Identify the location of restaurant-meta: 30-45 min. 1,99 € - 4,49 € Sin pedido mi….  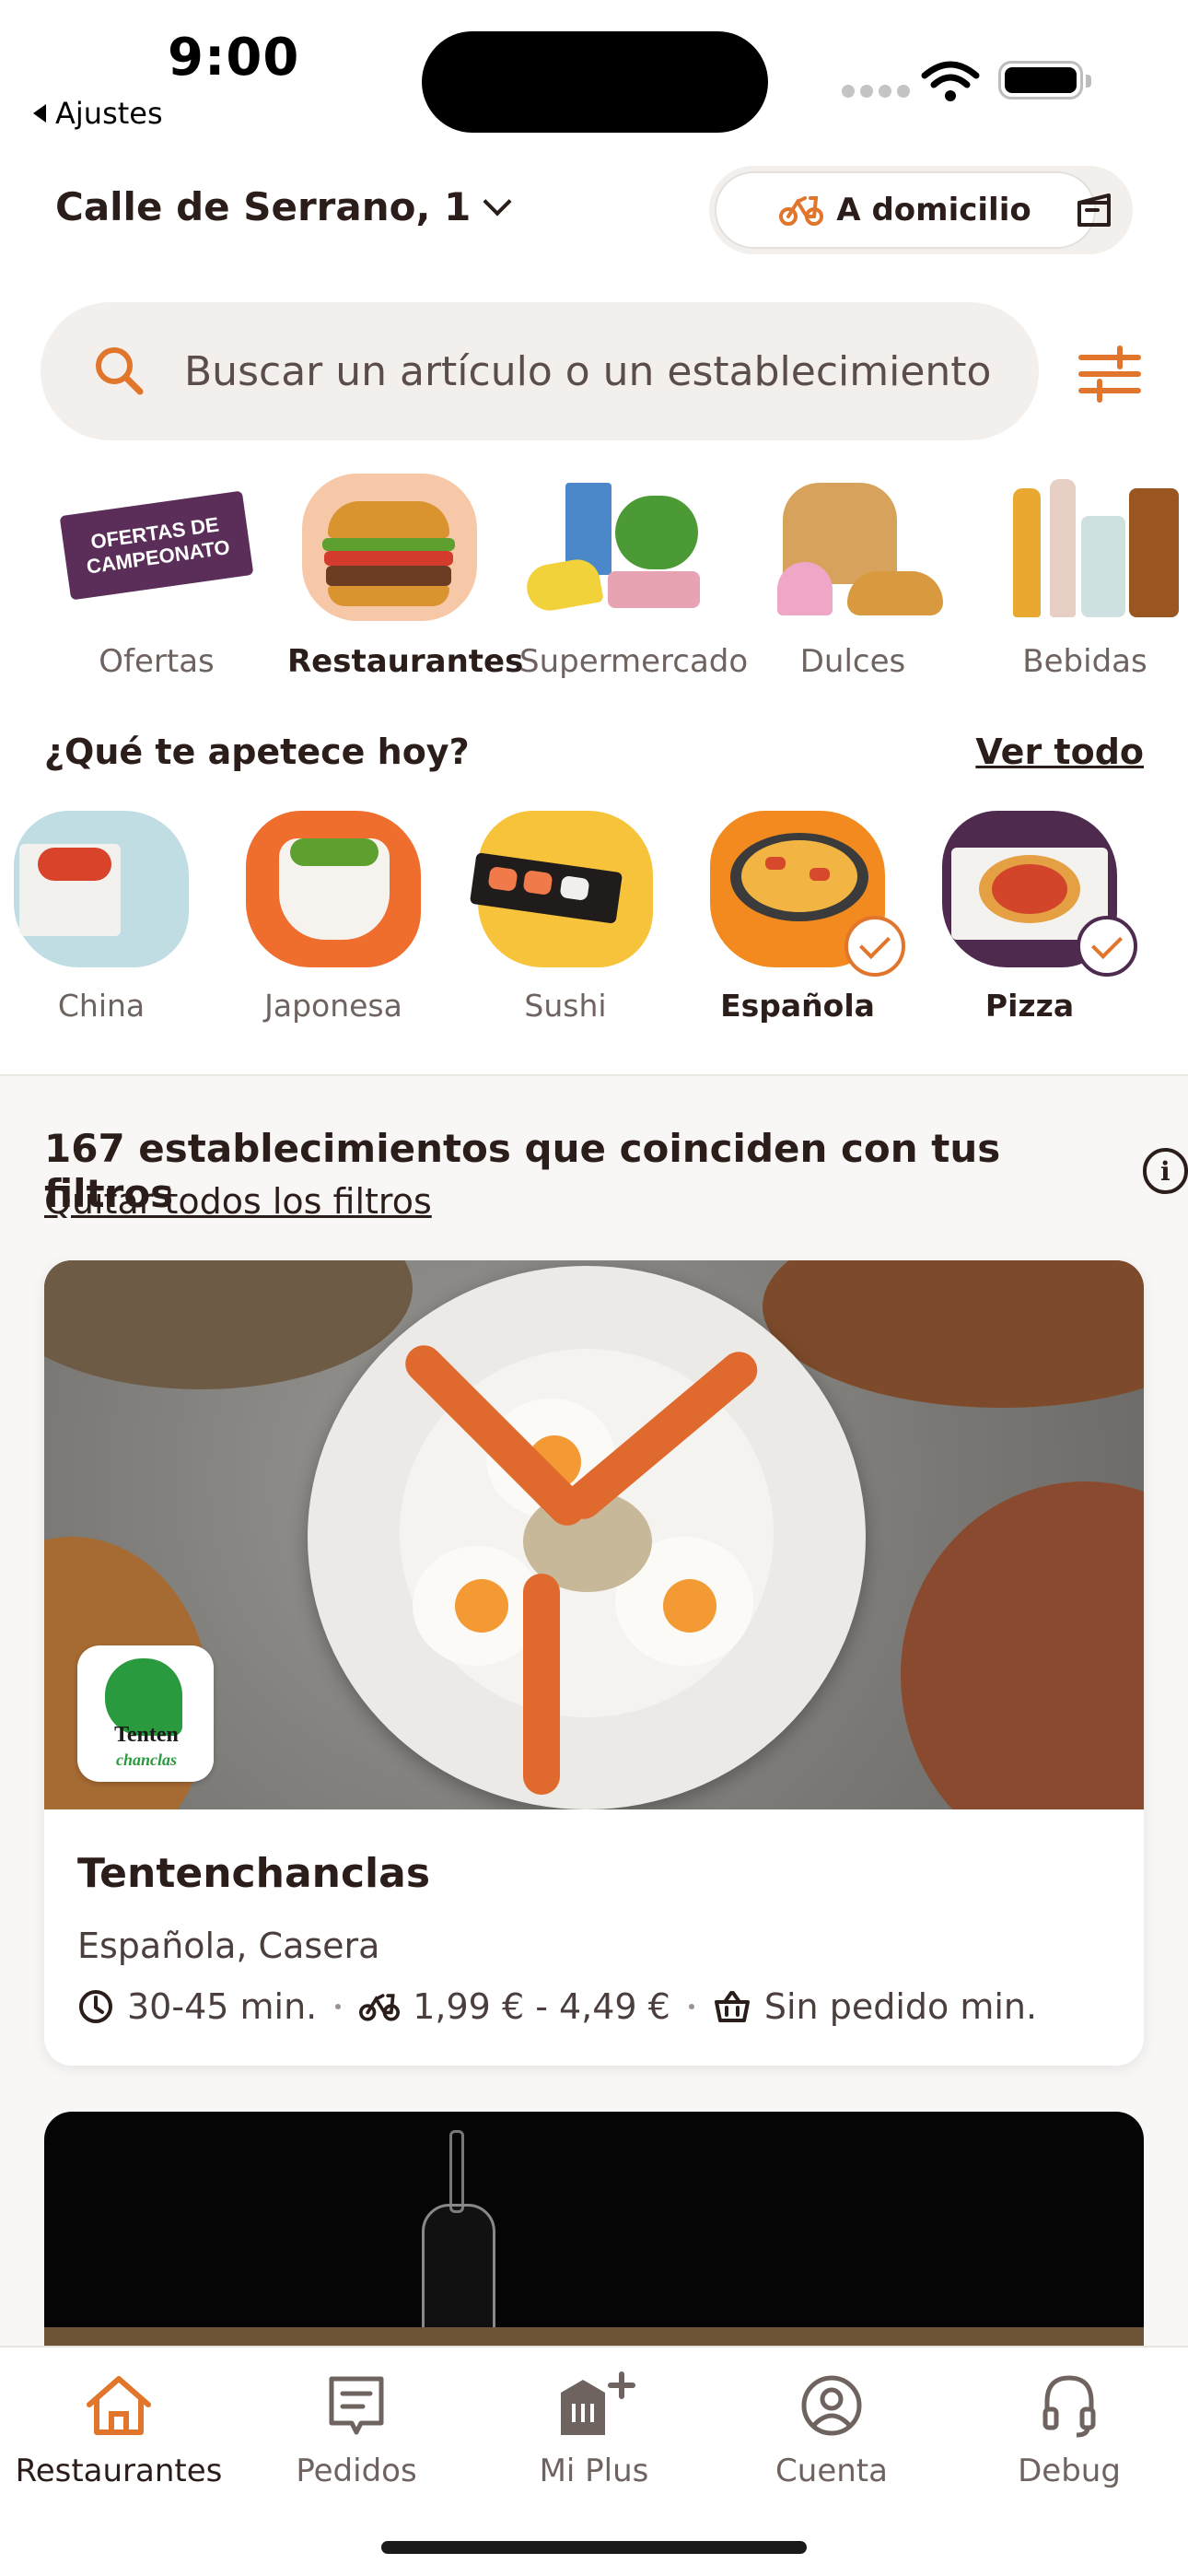
(557, 2007).